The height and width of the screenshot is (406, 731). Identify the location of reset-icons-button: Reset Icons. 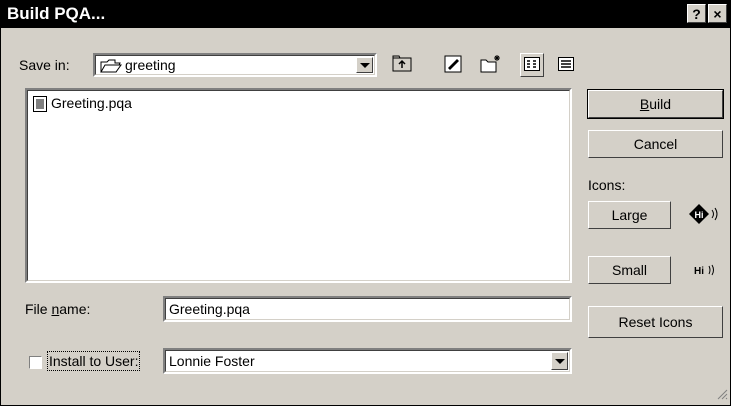
(655, 322).